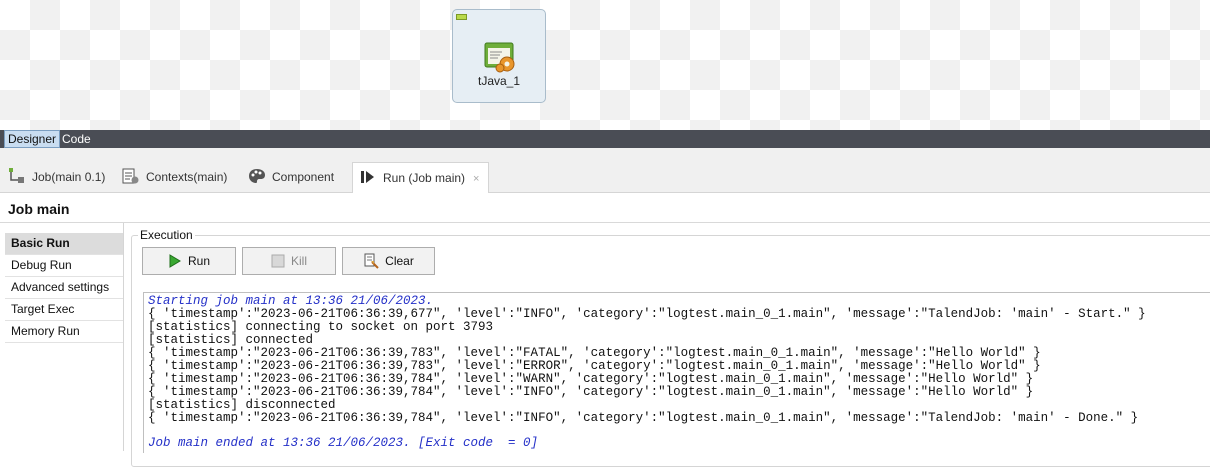 The height and width of the screenshot is (467, 1210). Describe the element at coordinates (289, 261) in the screenshot. I see `kill-button: Kill` at that location.